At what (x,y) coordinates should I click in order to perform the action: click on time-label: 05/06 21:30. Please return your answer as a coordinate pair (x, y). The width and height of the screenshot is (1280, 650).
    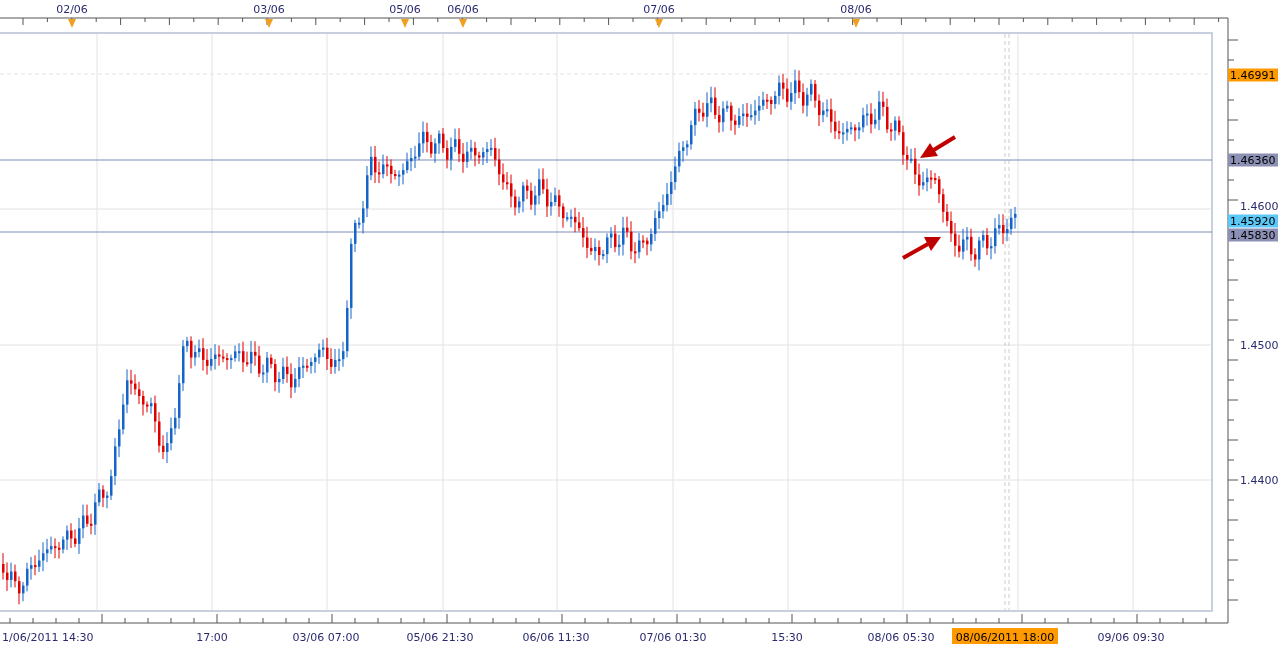
    Looking at the image, I should click on (440, 637).